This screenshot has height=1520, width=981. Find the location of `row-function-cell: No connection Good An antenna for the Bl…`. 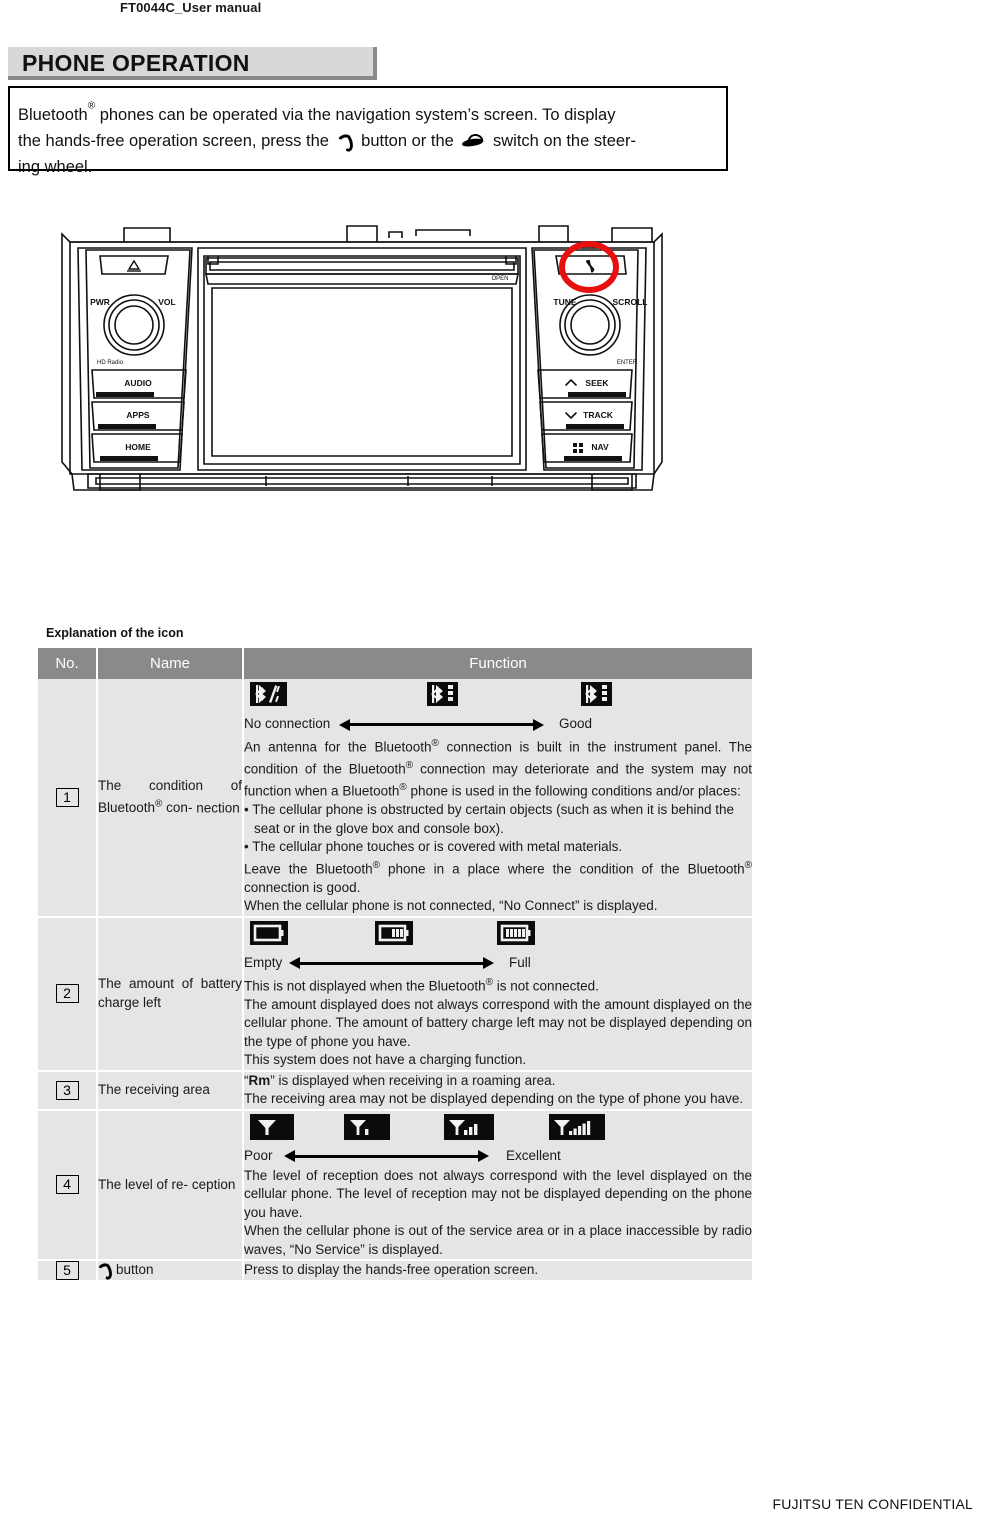

row-function-cell: No connection Good An antenna for the Bl… is located at coordinates (498, 798).